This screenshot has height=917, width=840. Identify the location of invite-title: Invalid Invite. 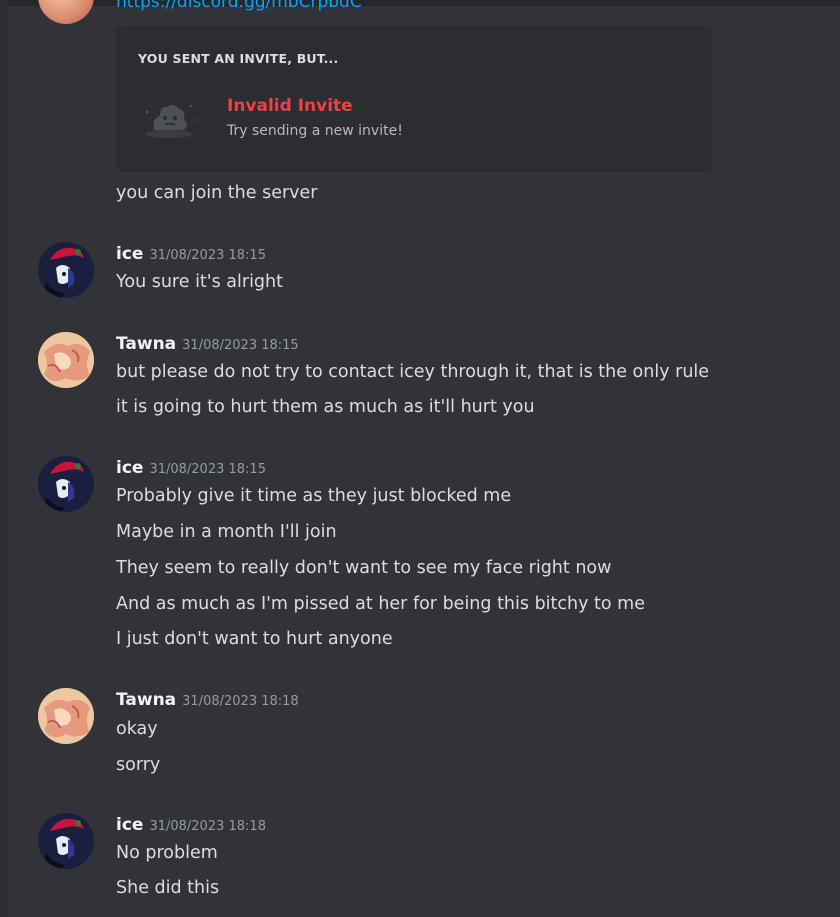
(290, 106).